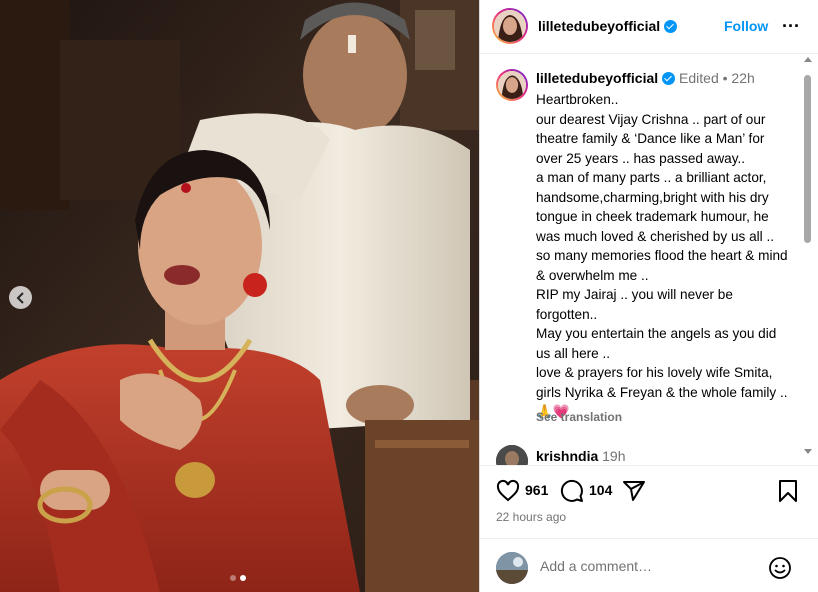 This screenshot has width=818, height=592. Describe the element at coordinates (808, 257) in the screenshot. I see `comments-scrollbar` at that location.